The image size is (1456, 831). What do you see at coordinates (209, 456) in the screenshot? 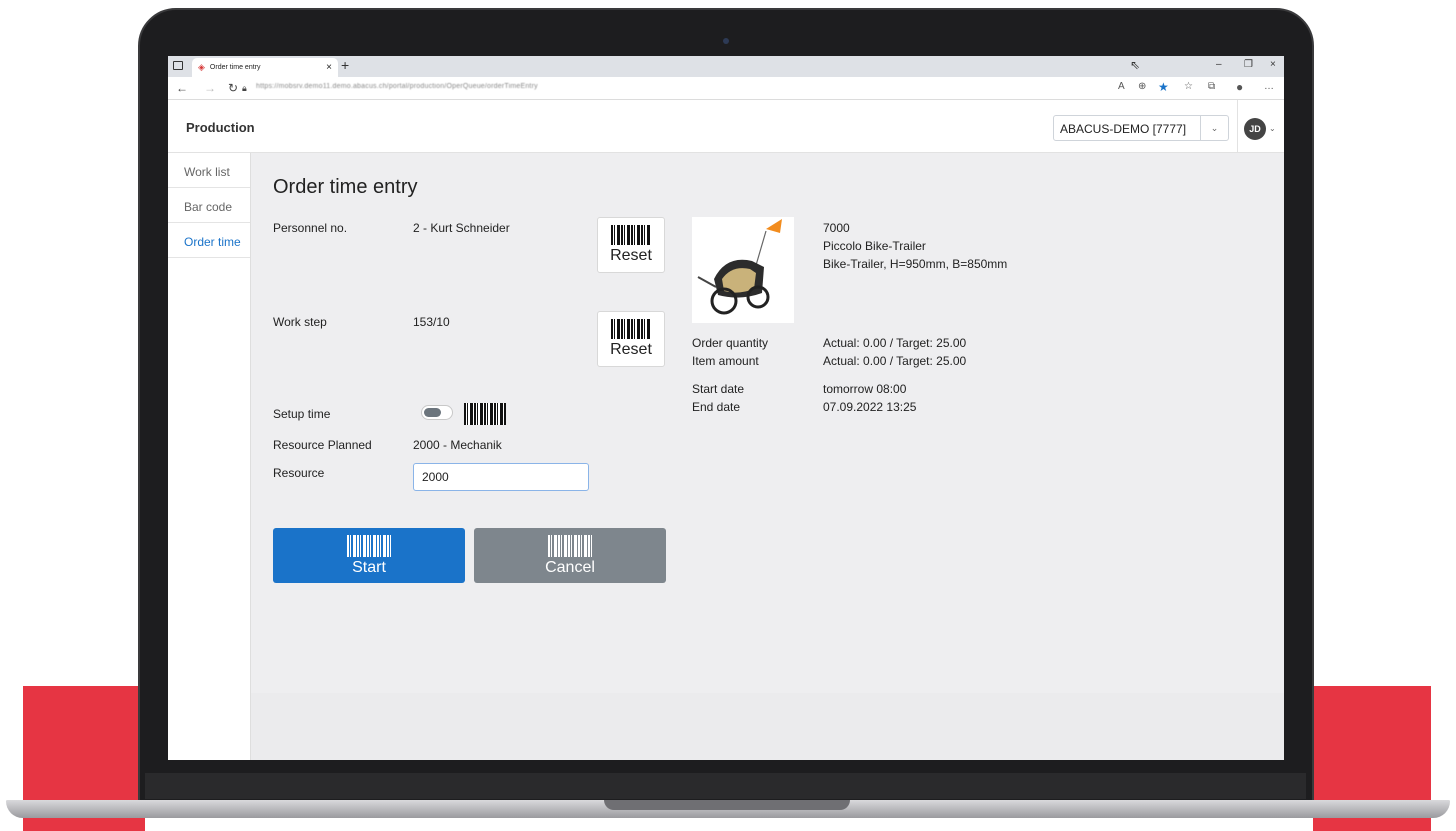
I see `sidebar: Work list Bar code Order time` at bounding box center [209, 456].